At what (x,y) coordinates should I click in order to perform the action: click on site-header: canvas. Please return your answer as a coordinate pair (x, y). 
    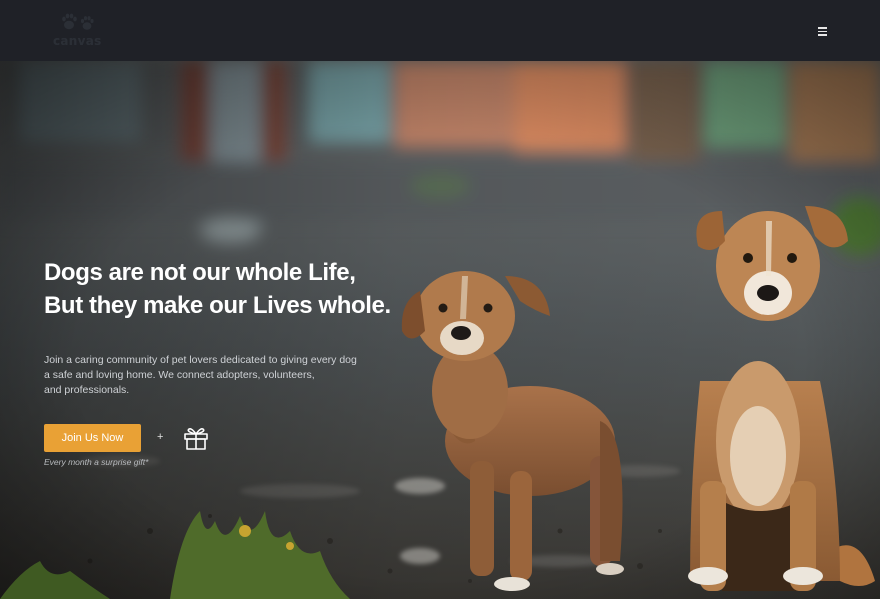
    Looking at the image, I should click on (440, 30).